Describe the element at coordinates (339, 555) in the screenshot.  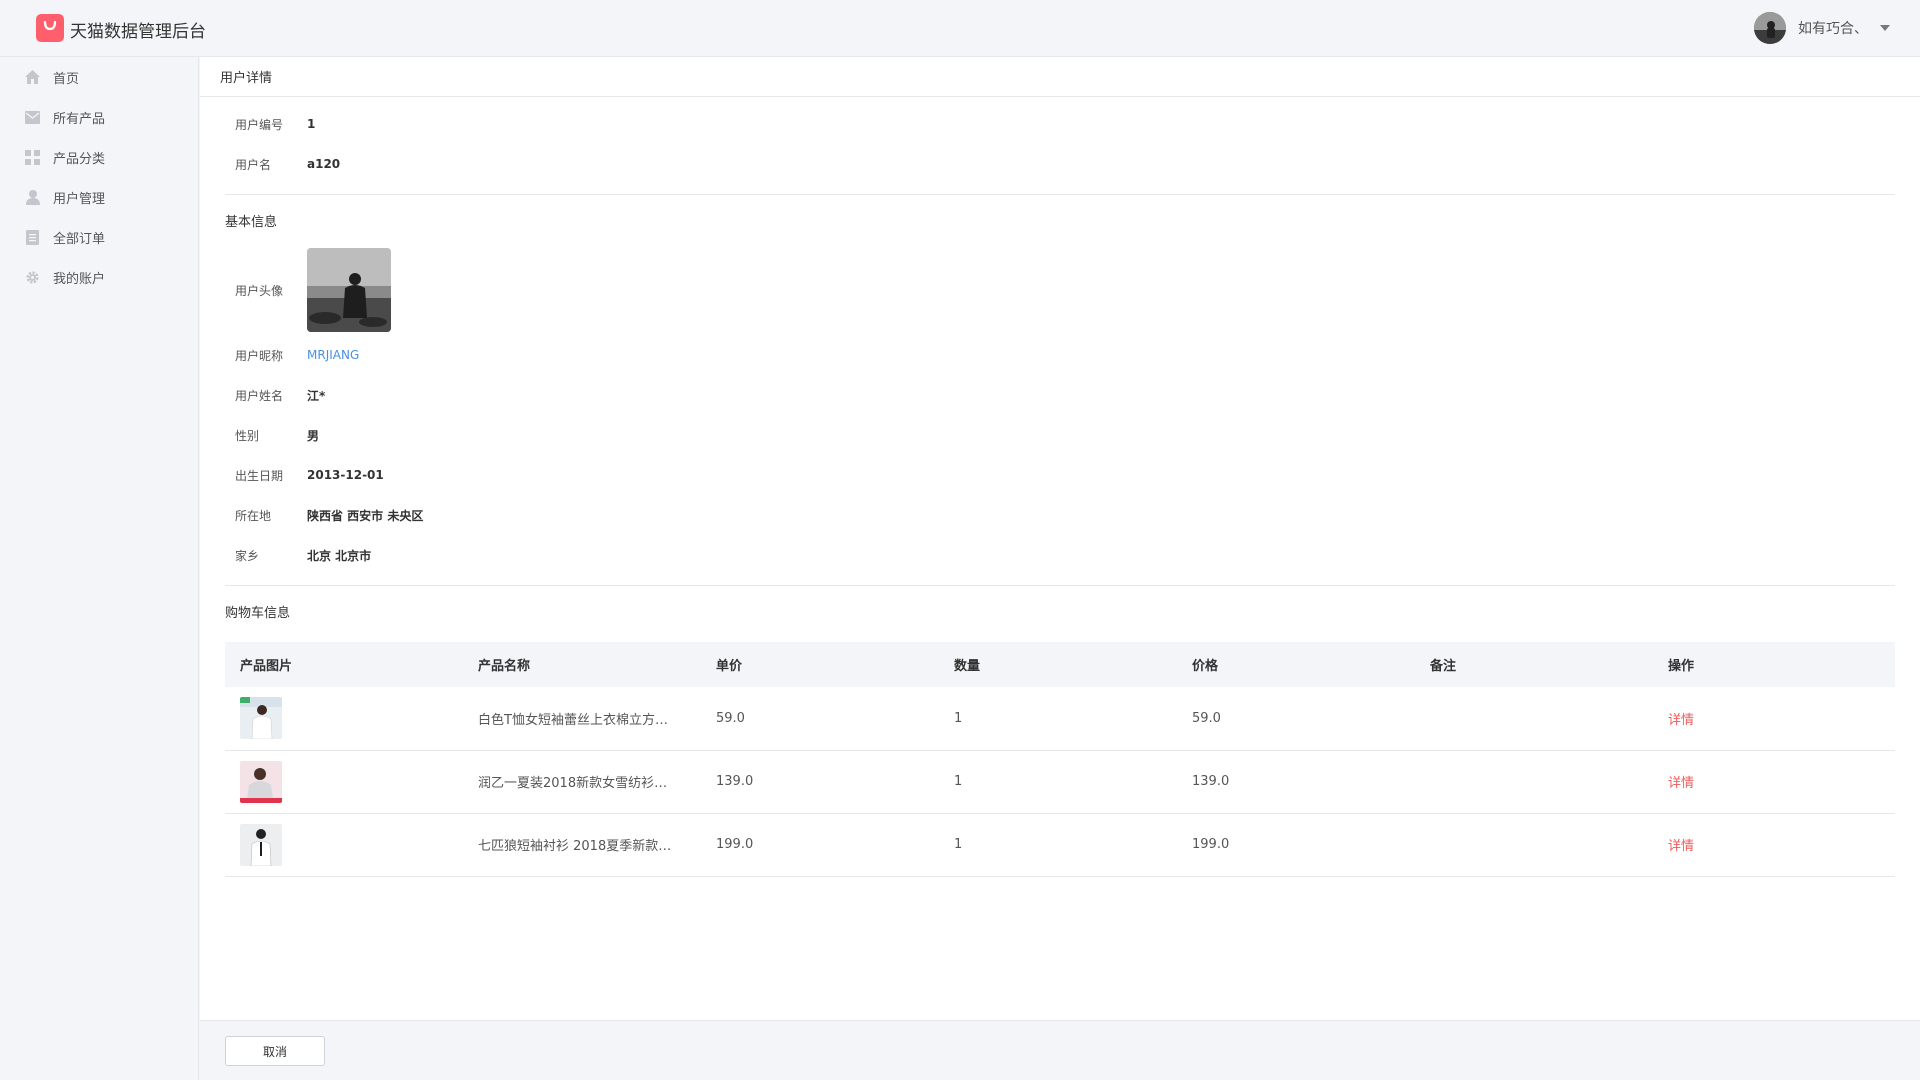
I see `hometown-value: 北京 北京市` at that location.